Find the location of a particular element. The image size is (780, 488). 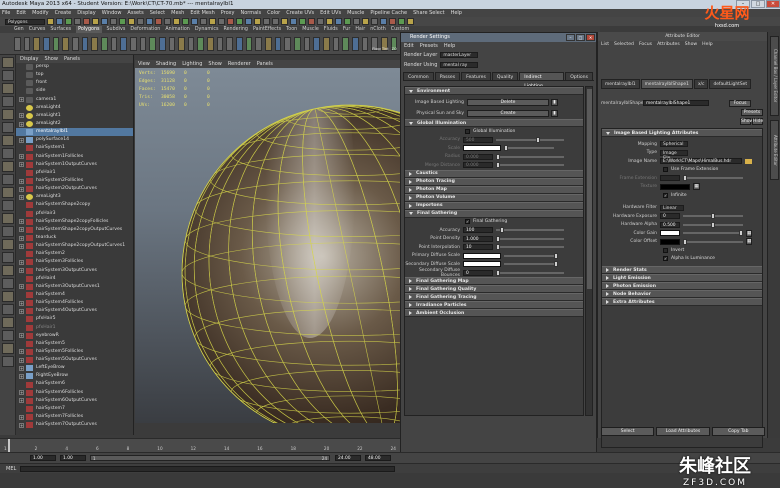

outliner-item: + hairSystemShape2copyOutputCurves is located at coordinates (74, 230).